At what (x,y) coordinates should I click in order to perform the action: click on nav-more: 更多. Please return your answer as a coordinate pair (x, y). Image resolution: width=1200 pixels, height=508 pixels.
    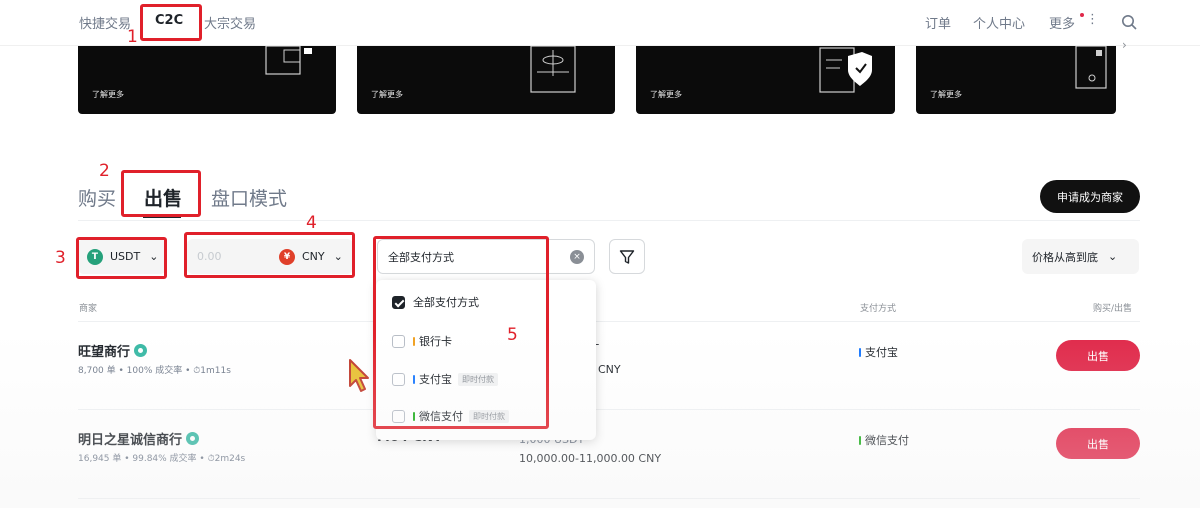
    Looking at the image, I should click on (1062, 22).